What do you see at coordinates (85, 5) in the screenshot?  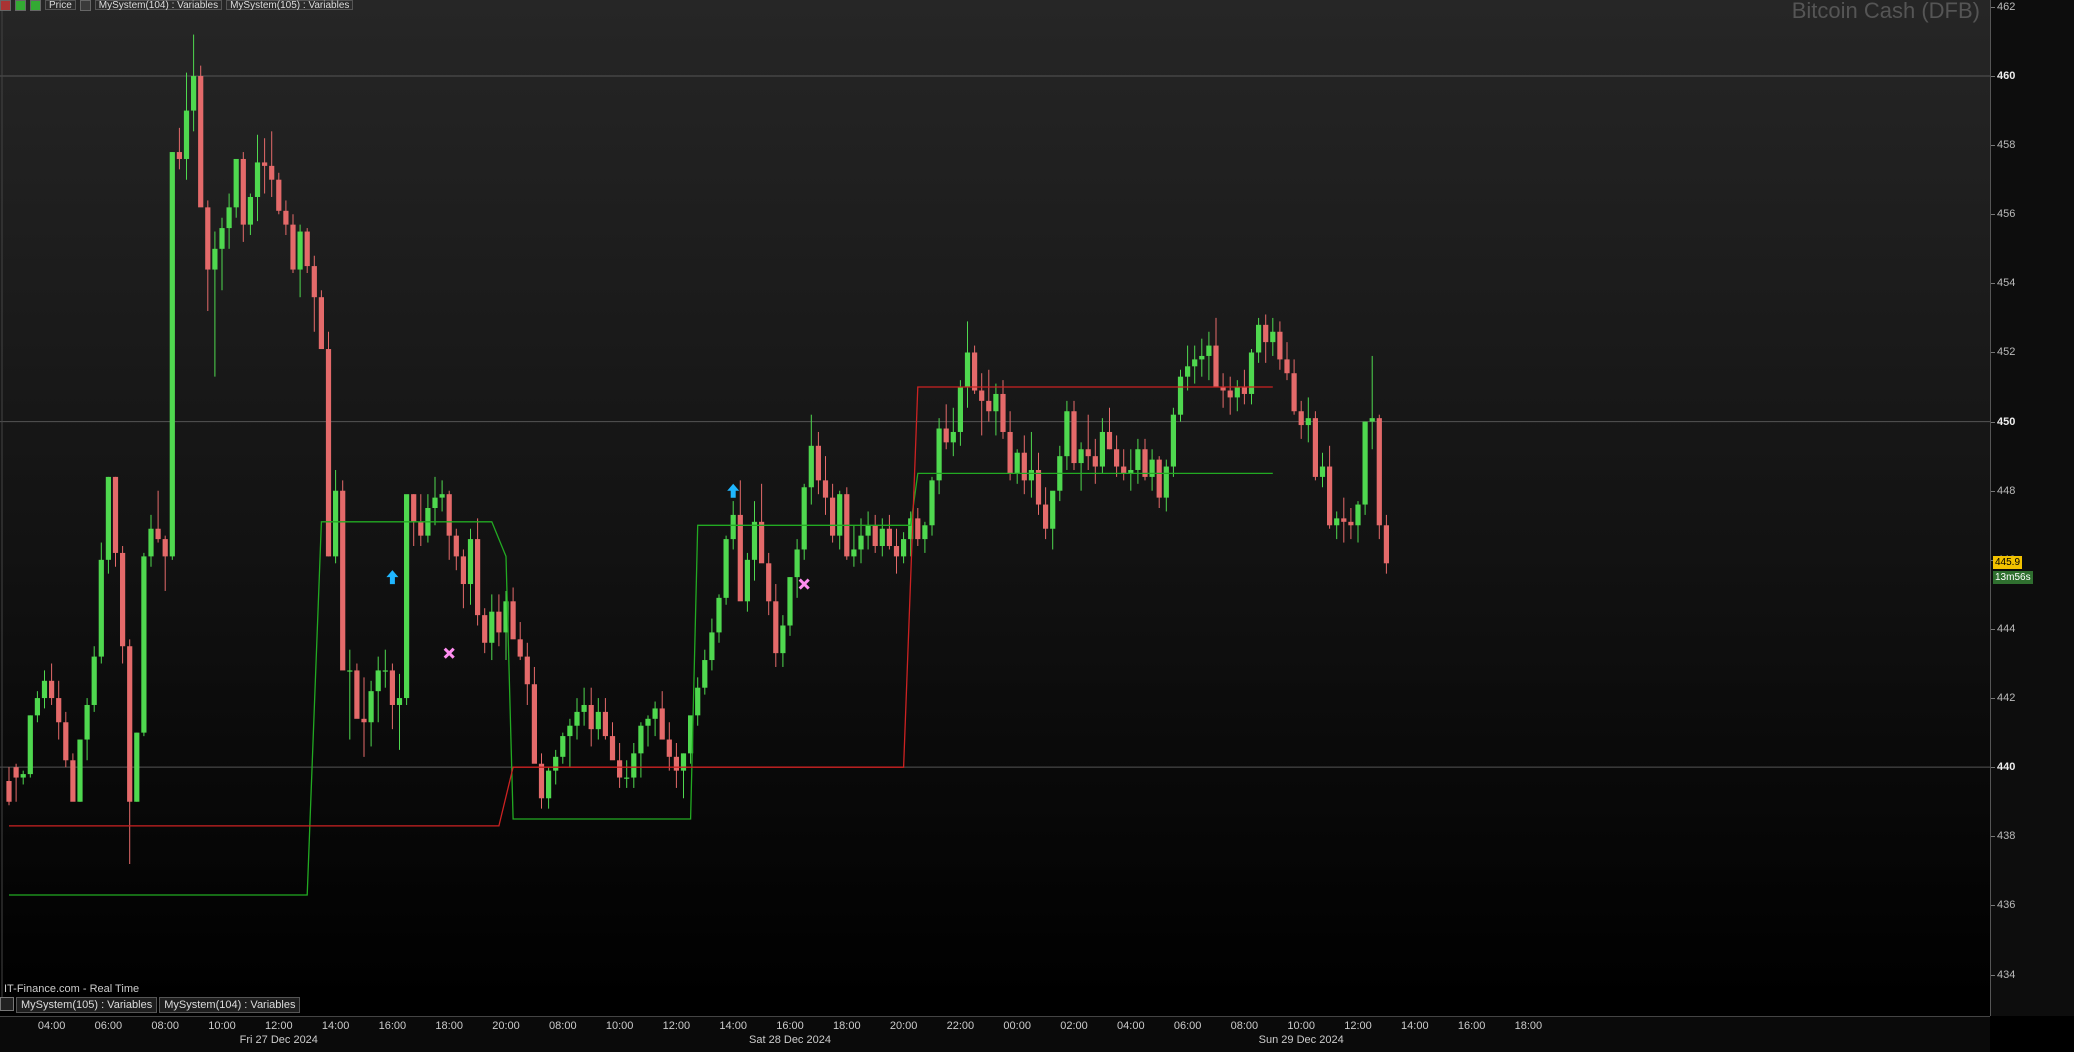 I see `settings-icon` at bounding box center [85, 5].